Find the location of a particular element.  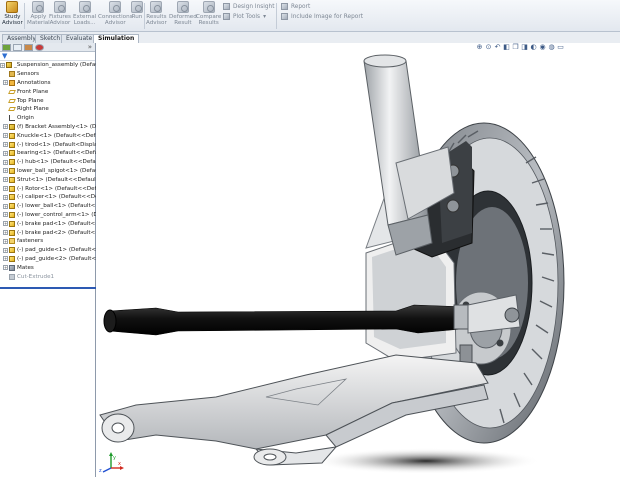

design-insight-icon is located at coordinates (226, 6).